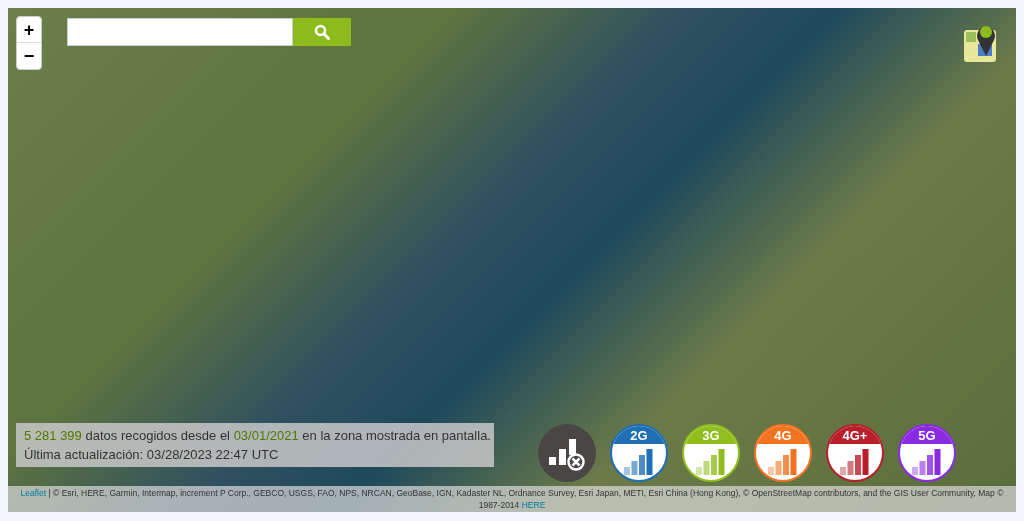 This screenshot has width=1024, height=521. I want to click on zoom-in-button: +, so click(29, 30).